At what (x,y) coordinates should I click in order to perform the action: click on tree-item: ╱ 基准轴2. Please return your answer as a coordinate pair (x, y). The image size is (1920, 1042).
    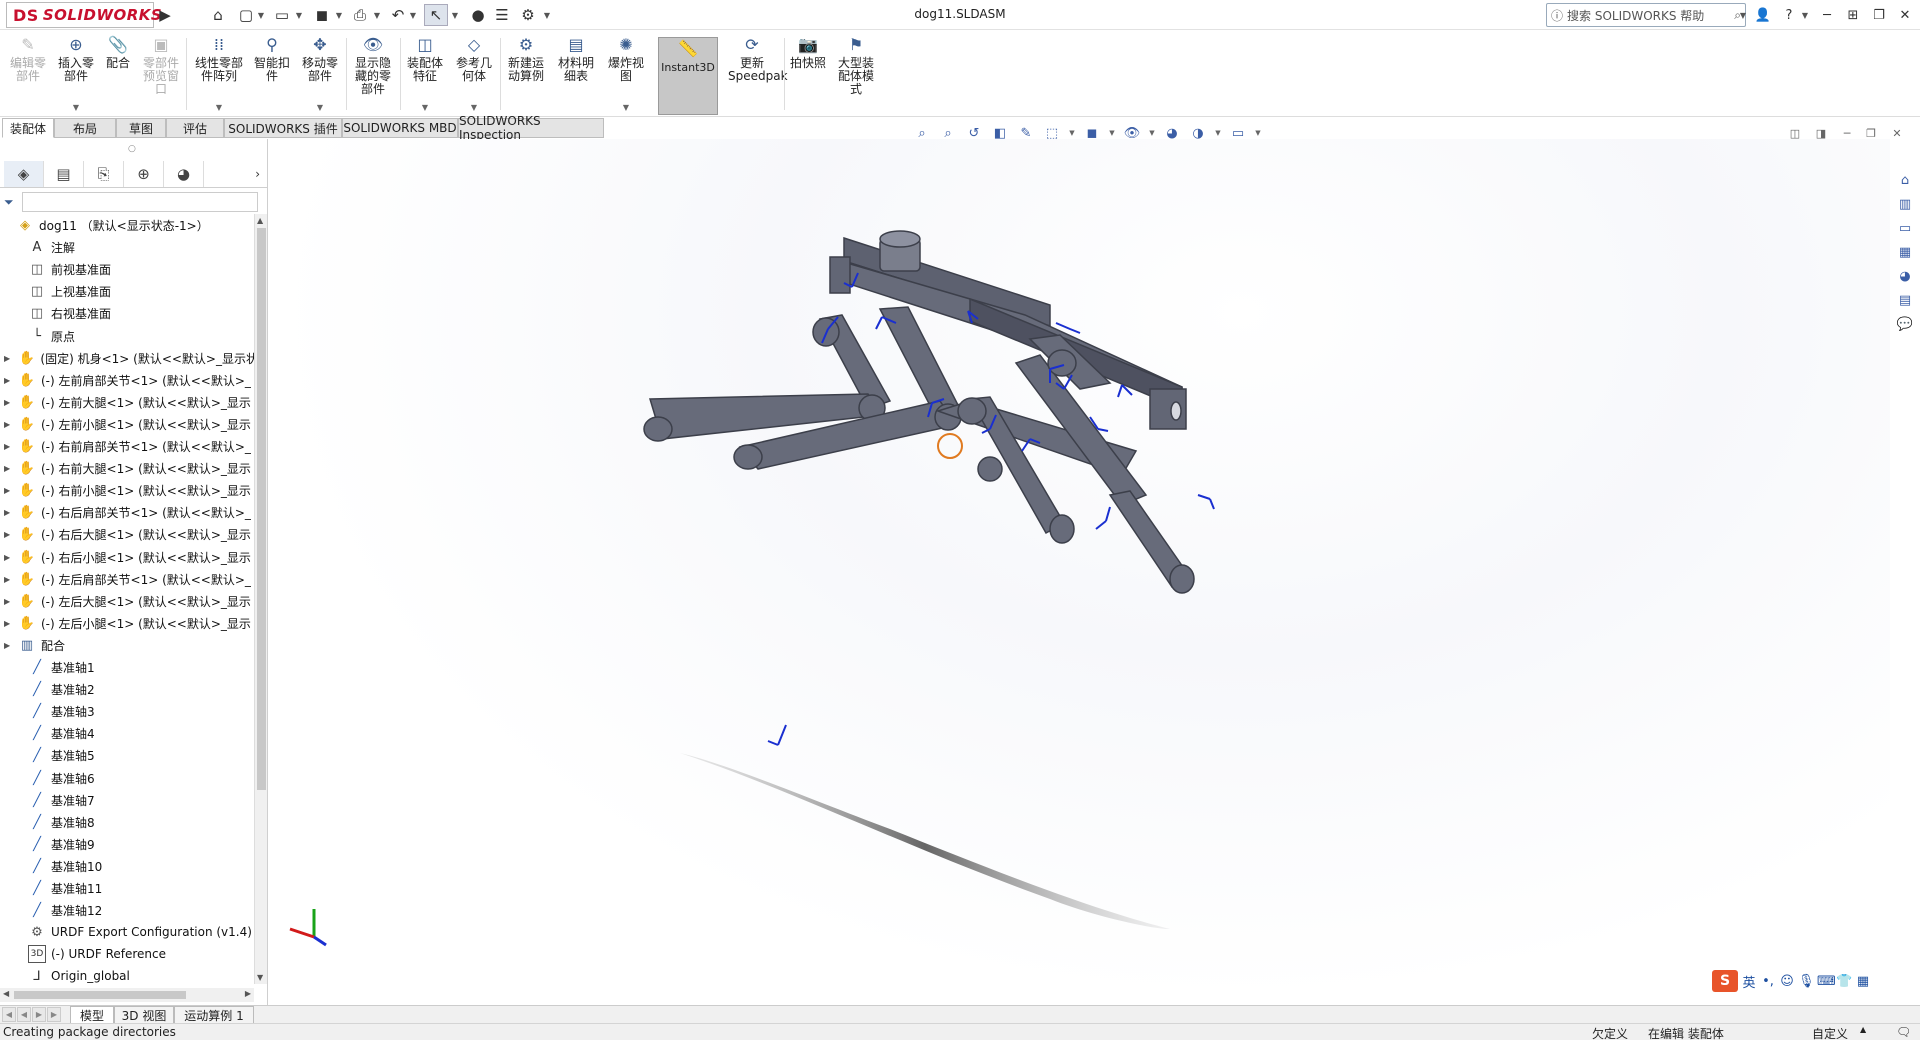
    Looking at the image, I should click on (134, 689).